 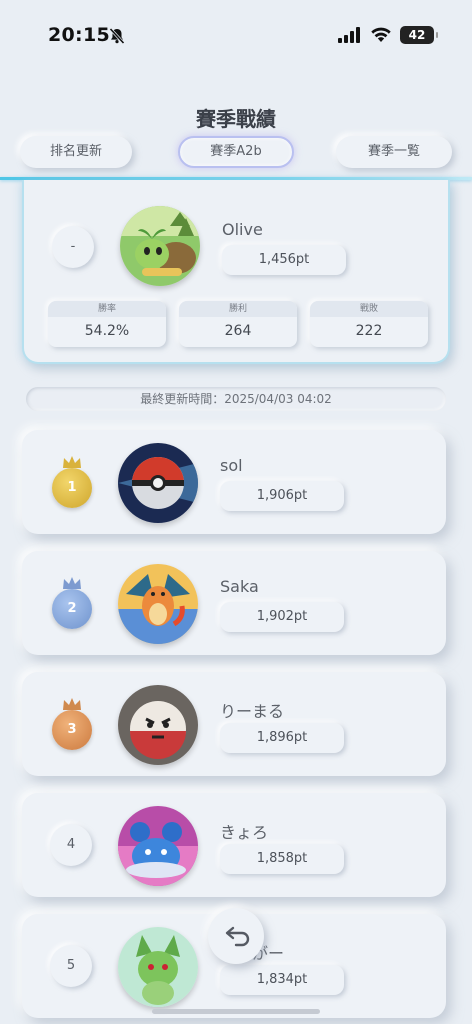 What do you see at coordinates (349, 35) in the screenshot?
I see `signal-icon` at bounding box center [349, 35].